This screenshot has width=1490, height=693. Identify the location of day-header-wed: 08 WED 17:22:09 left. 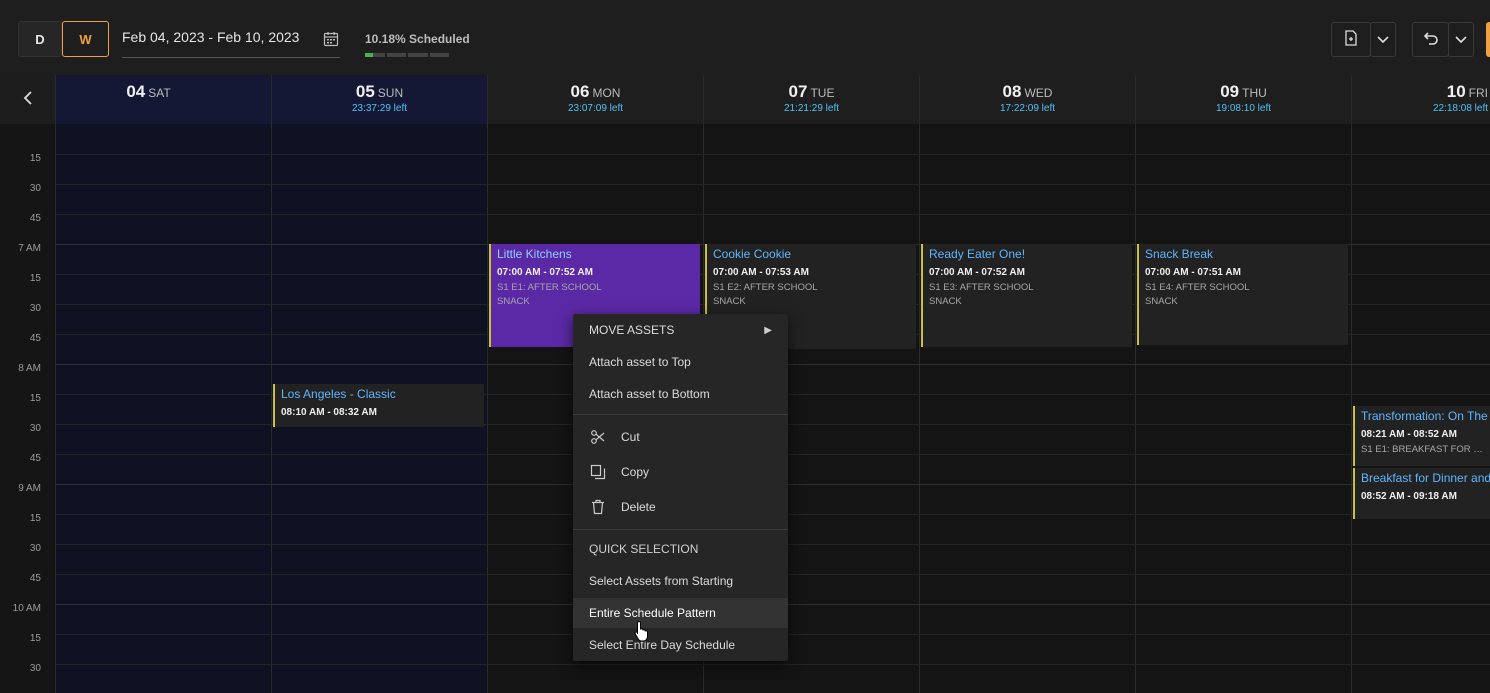
(1027, 99).